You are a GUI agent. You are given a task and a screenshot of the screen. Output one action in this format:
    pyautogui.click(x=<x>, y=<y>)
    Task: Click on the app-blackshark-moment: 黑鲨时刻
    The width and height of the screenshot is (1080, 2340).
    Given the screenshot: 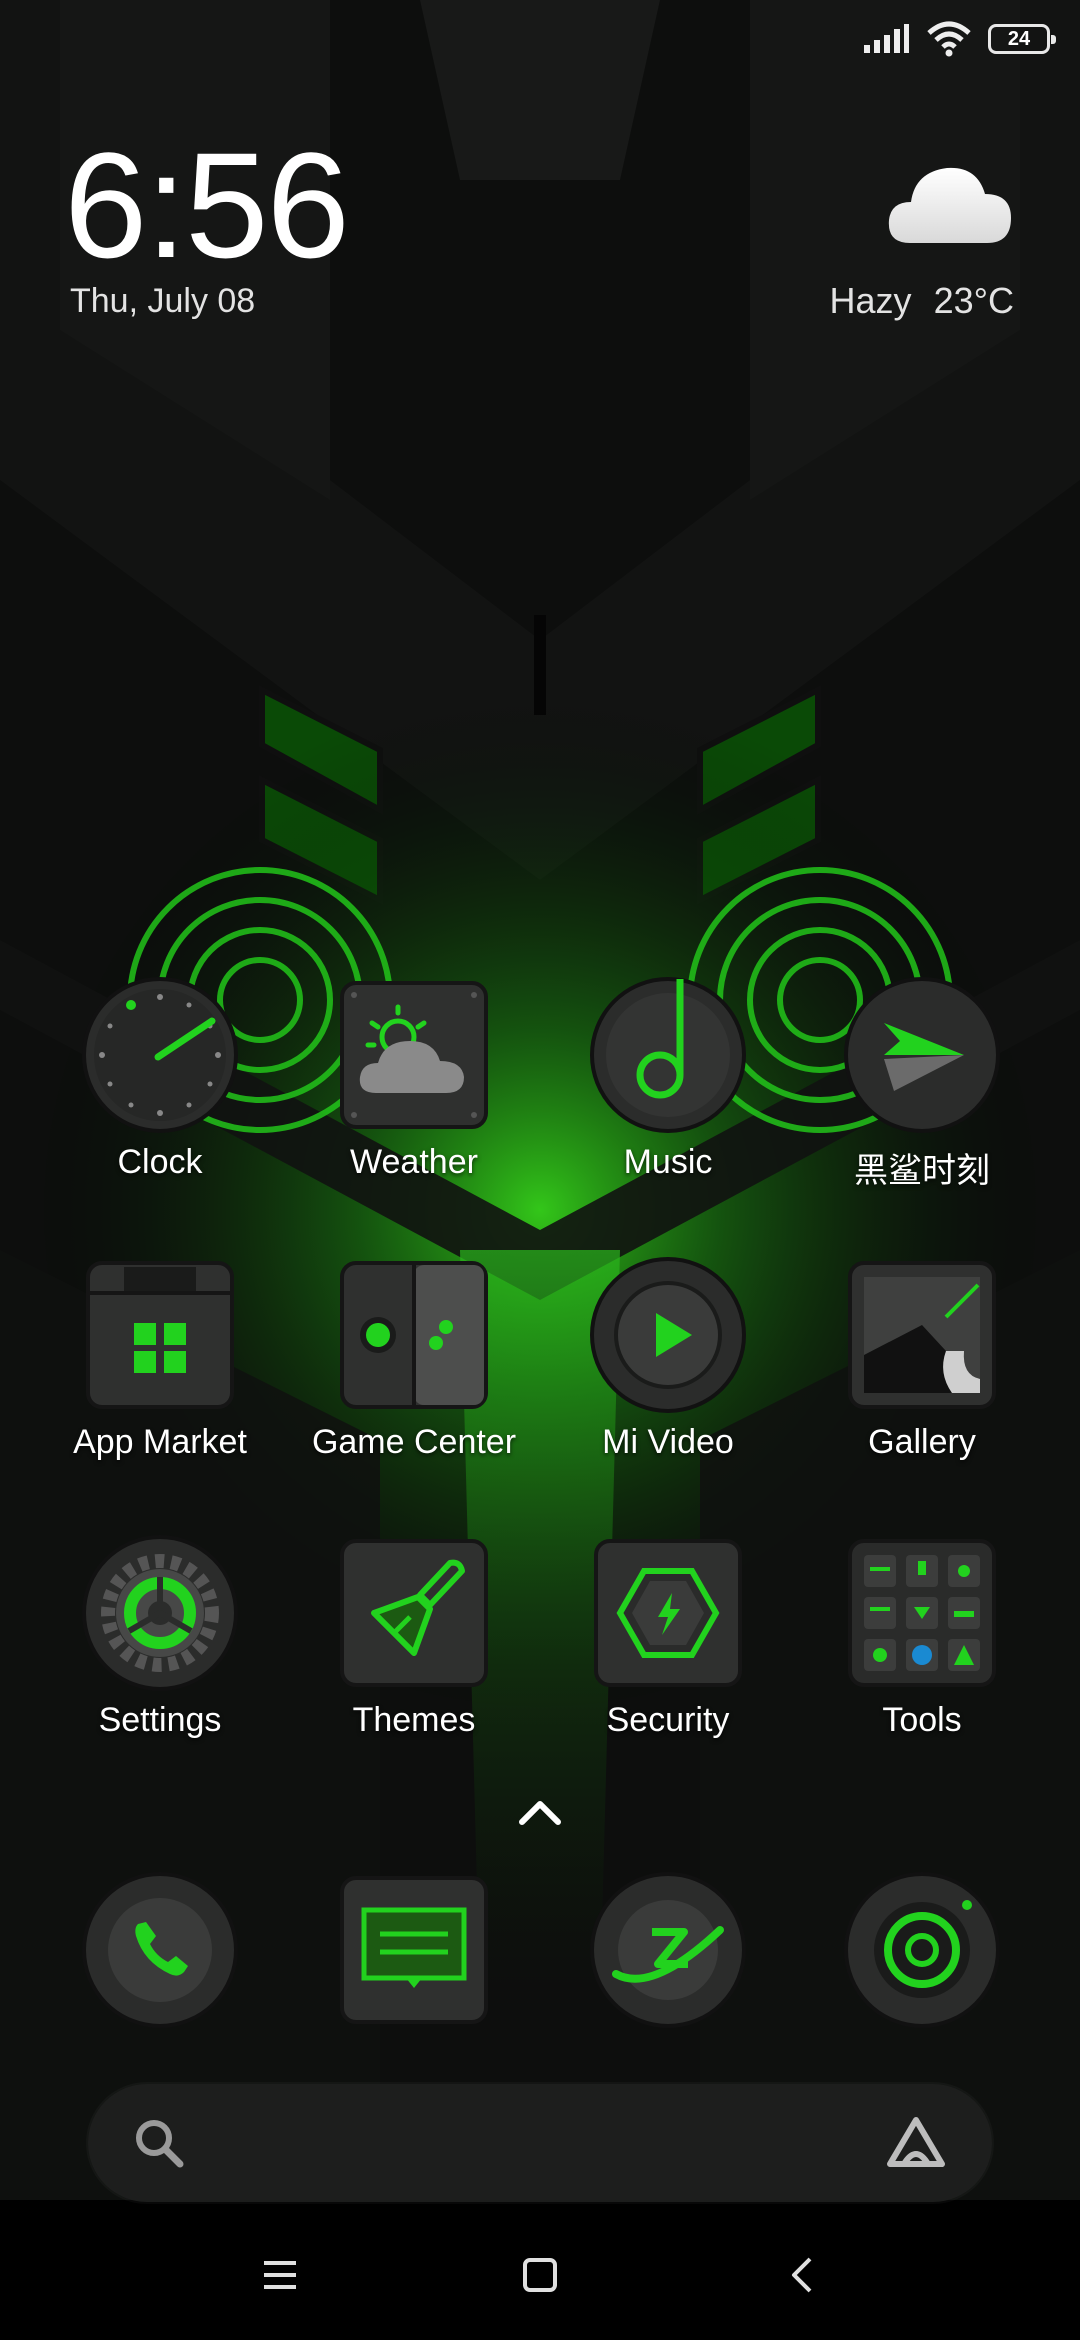 What is the action you would take?
    pyautogui.click(x=922, y=1090)
    